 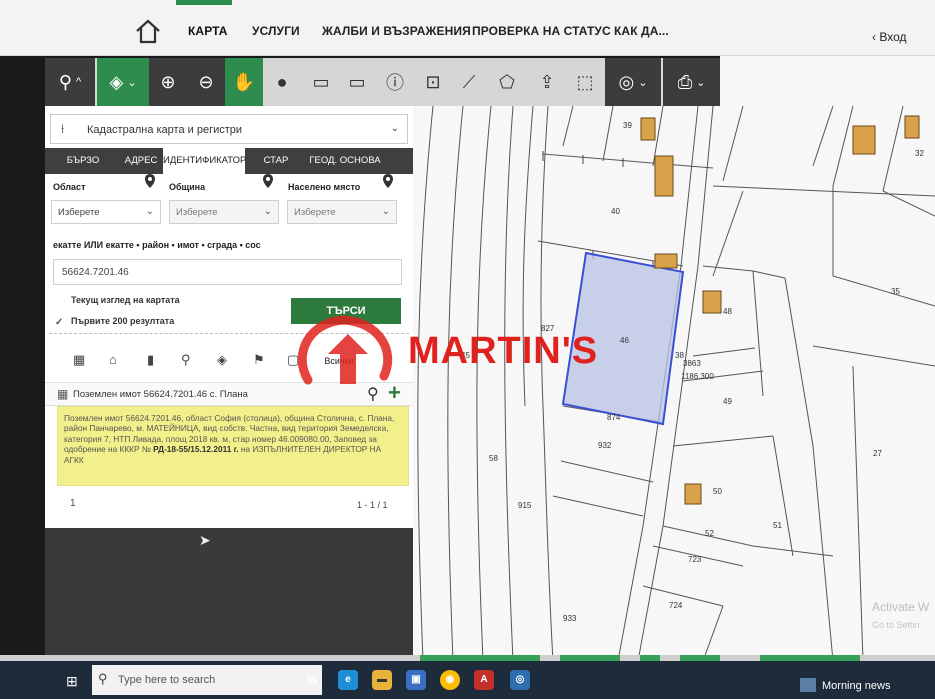 I want to click on taskbar-search: ⚲ Type here to search, so click(x=207, y=680).